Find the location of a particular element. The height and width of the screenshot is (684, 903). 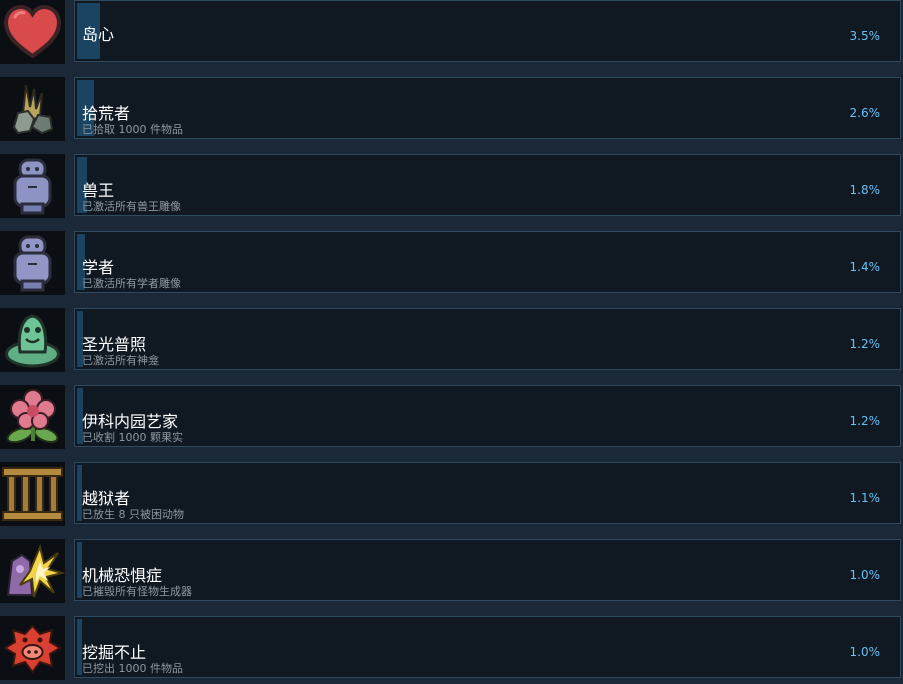

achievement-row: 岛心 3.5% is located at coordinates (451, 32).